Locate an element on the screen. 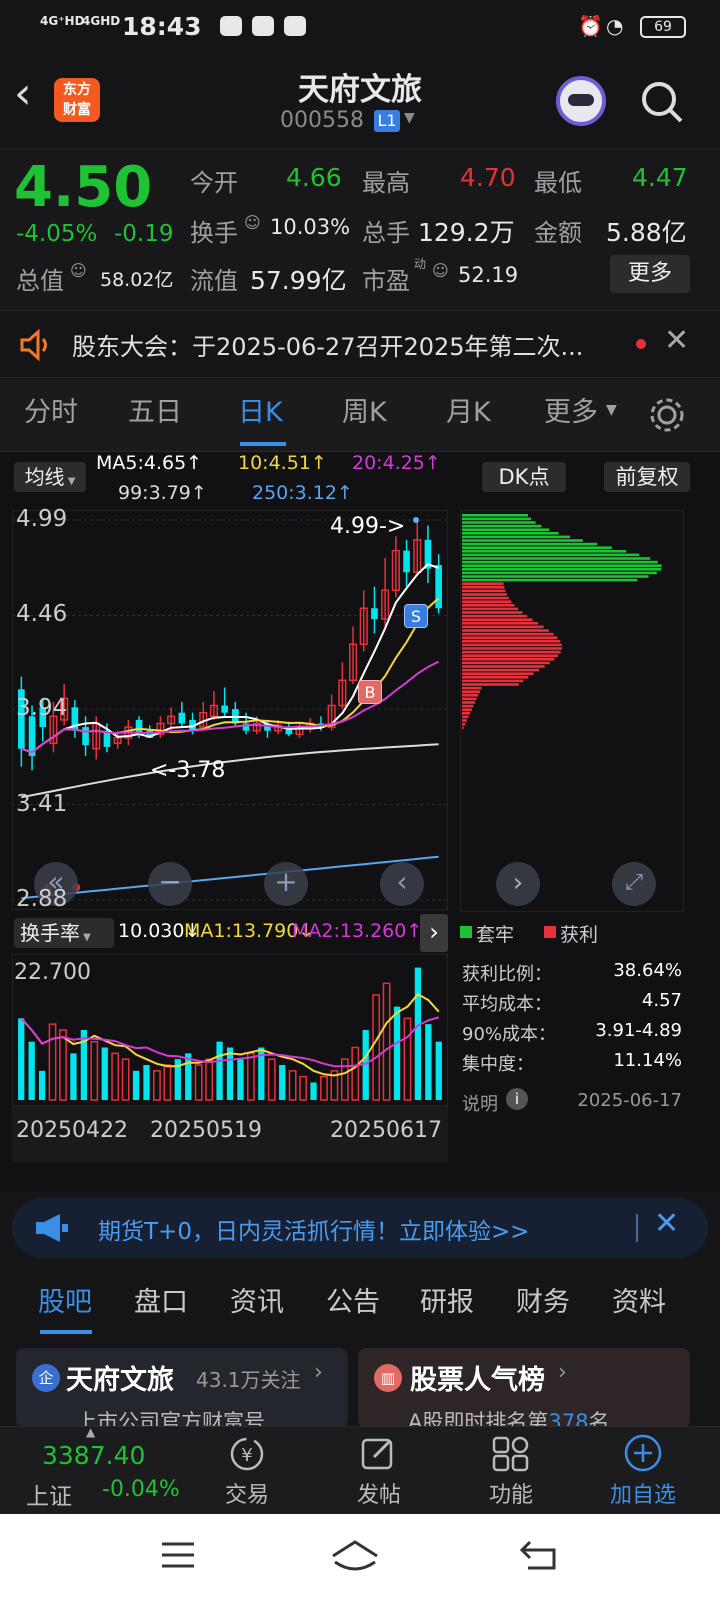  home-icon is located at coordinates (355, 1555).